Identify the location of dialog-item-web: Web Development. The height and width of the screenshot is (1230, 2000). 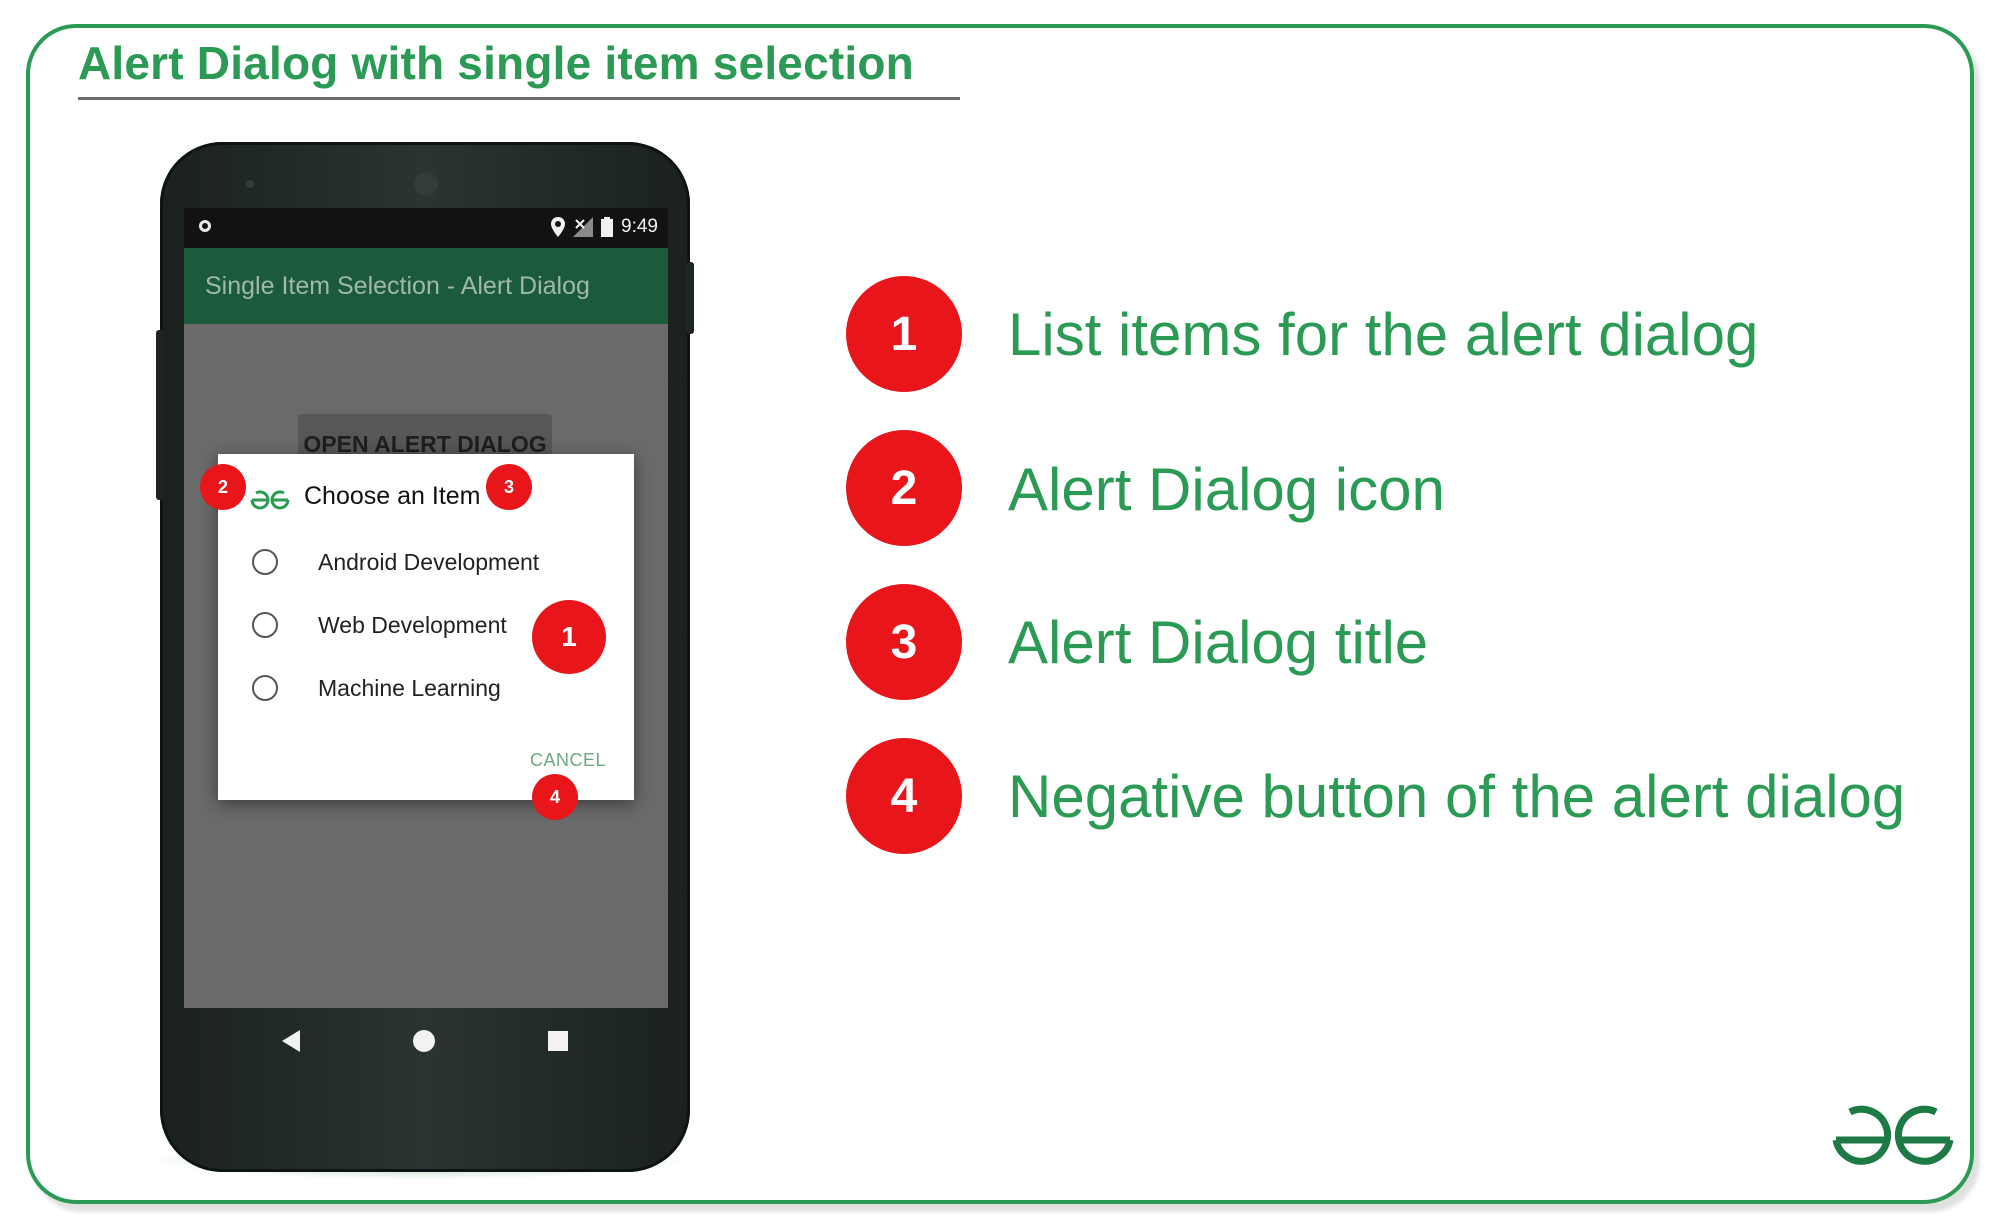
(379, 625).